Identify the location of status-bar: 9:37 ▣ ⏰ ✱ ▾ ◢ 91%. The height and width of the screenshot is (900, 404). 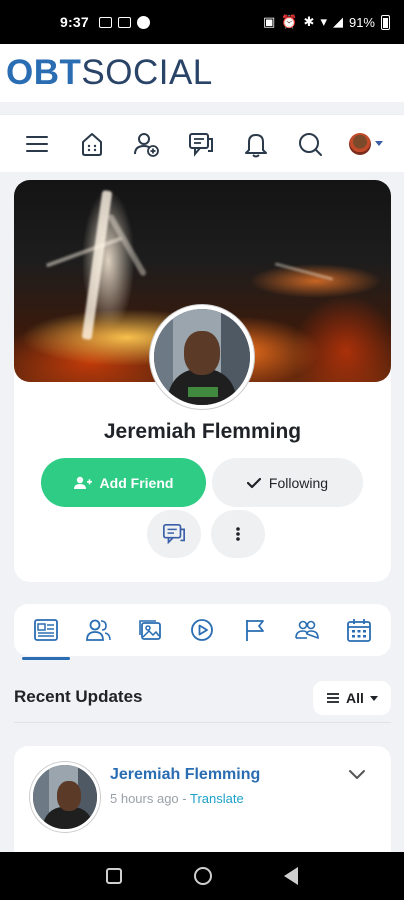
(202, 22).